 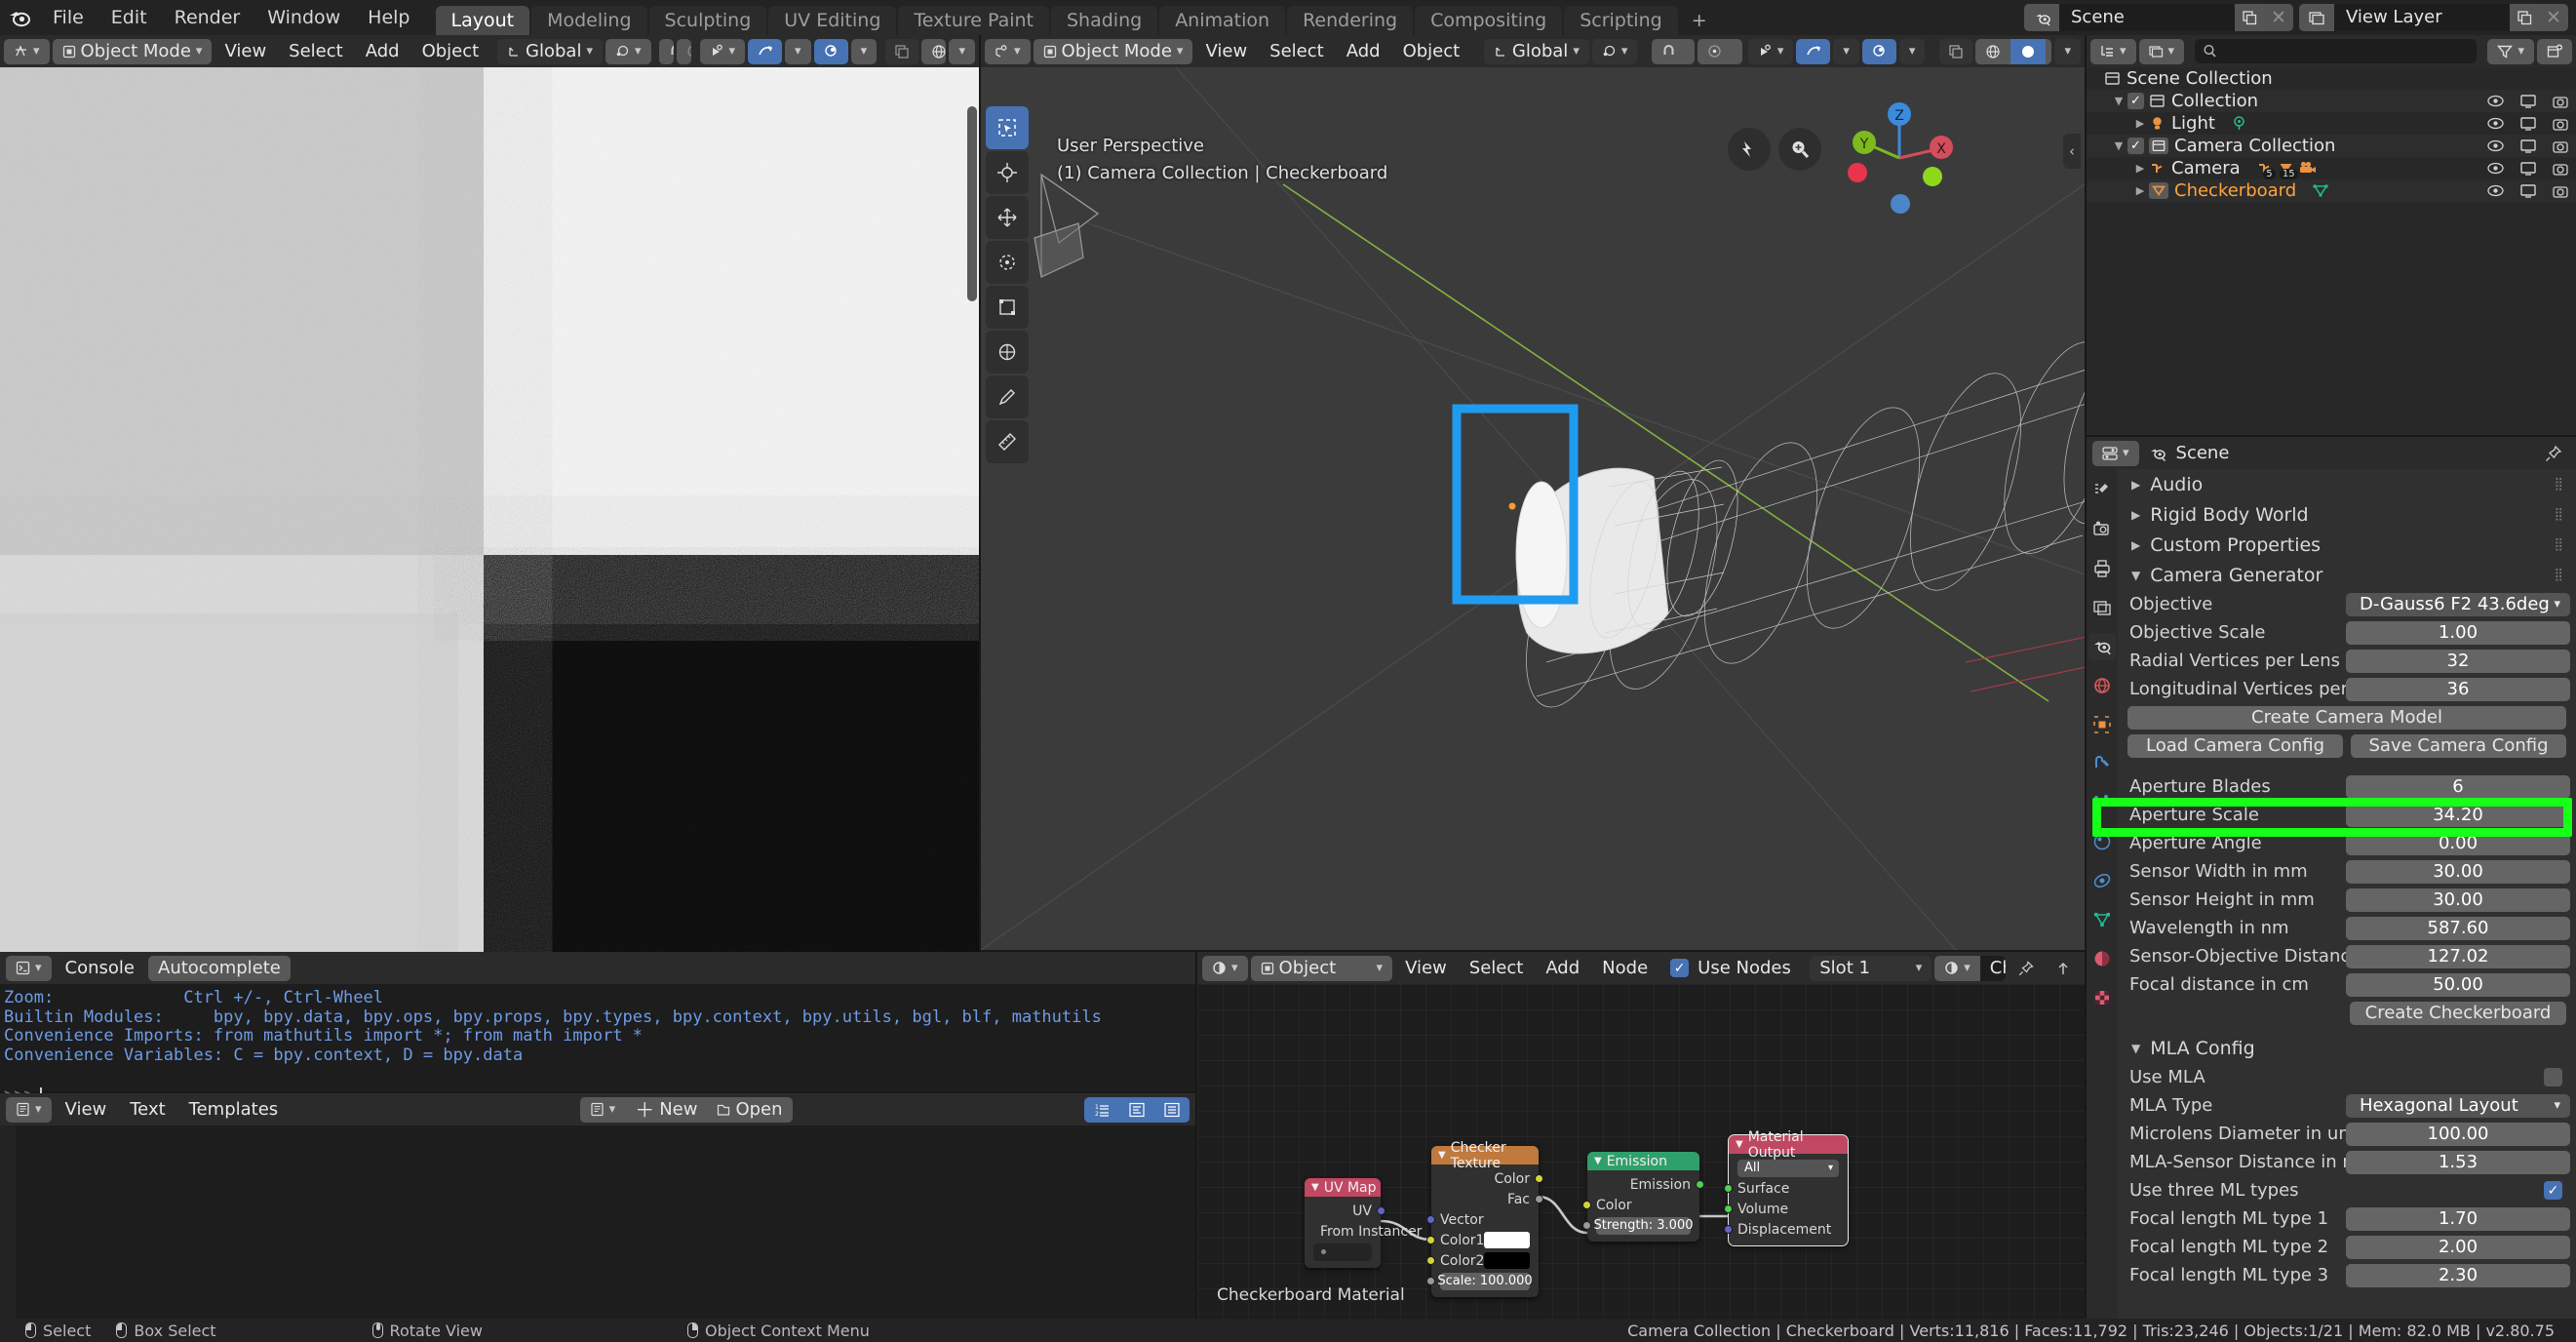 I want to click on console-menu-console: Console, so click(x=100, y=968).